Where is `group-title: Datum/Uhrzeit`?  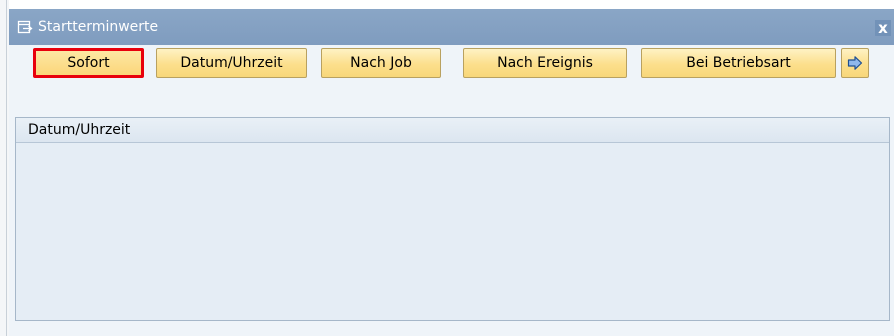
group-title: Datum/Uhrzeit is located at coordinates (79, 130).